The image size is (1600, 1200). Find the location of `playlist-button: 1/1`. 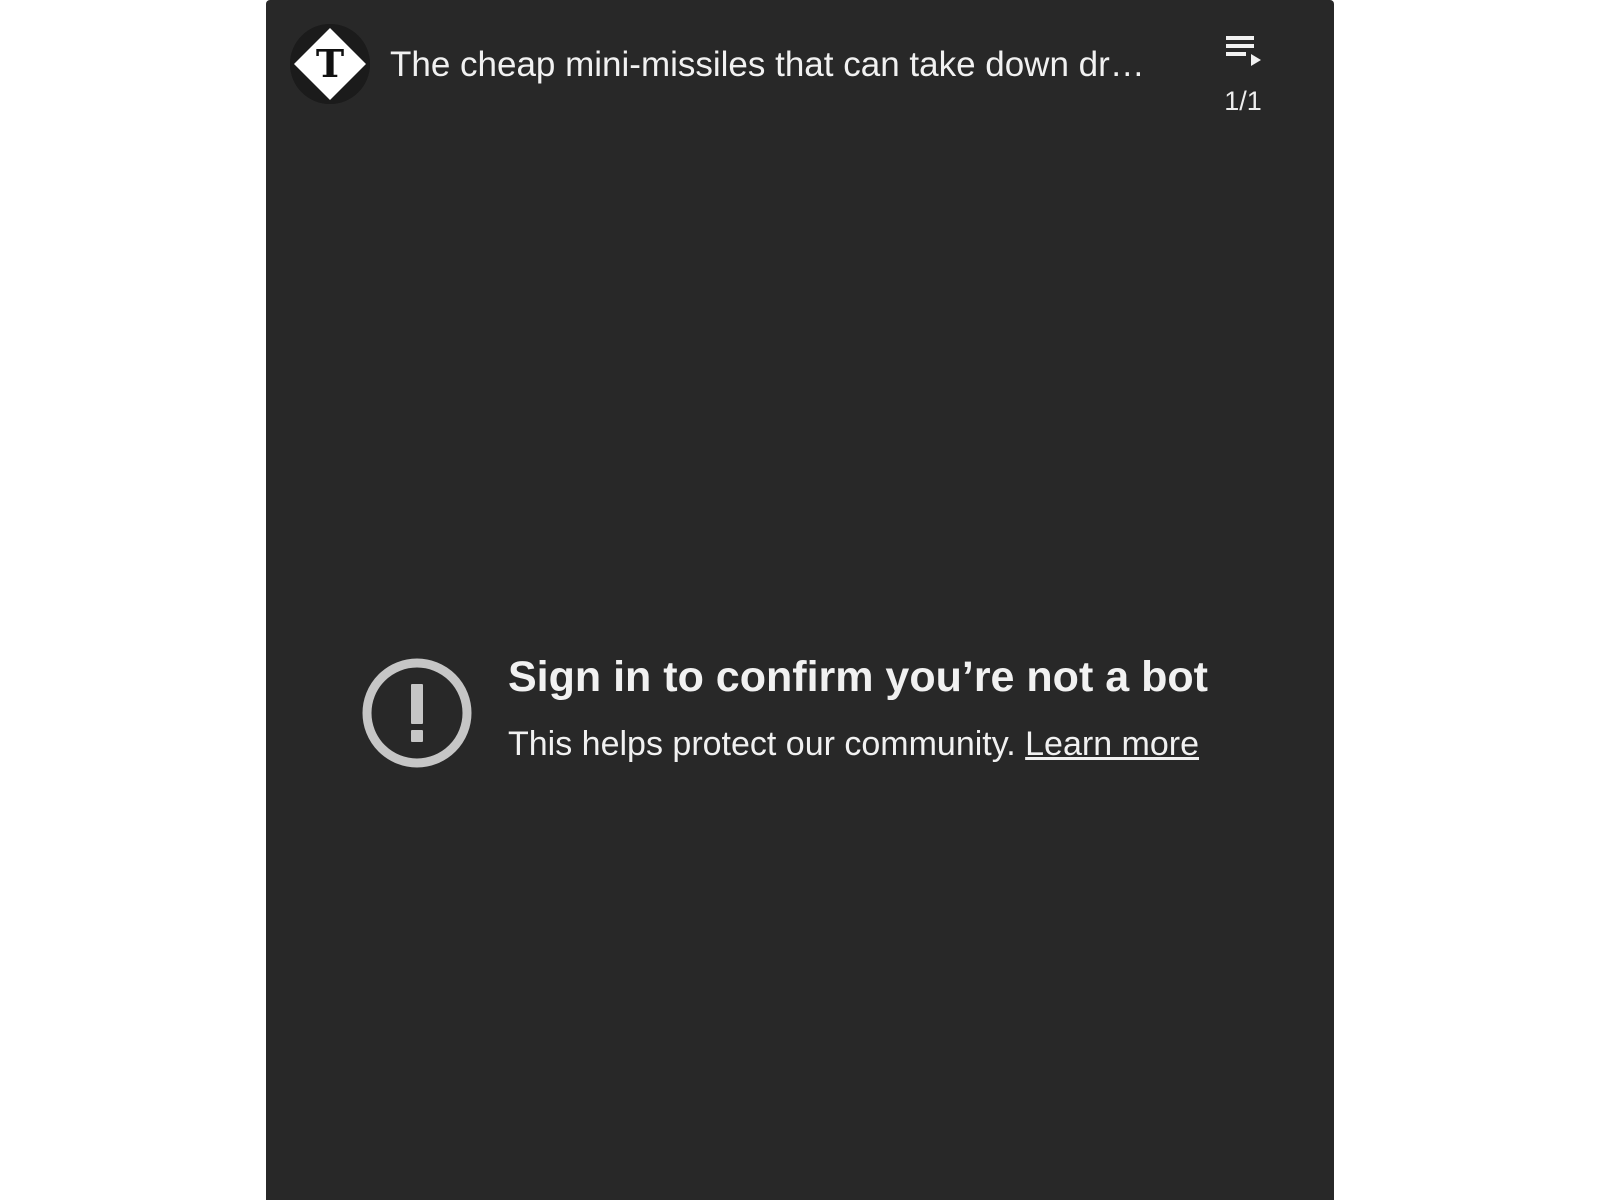

playlist-button: 1/1 is located at coordinates (1243, 74).